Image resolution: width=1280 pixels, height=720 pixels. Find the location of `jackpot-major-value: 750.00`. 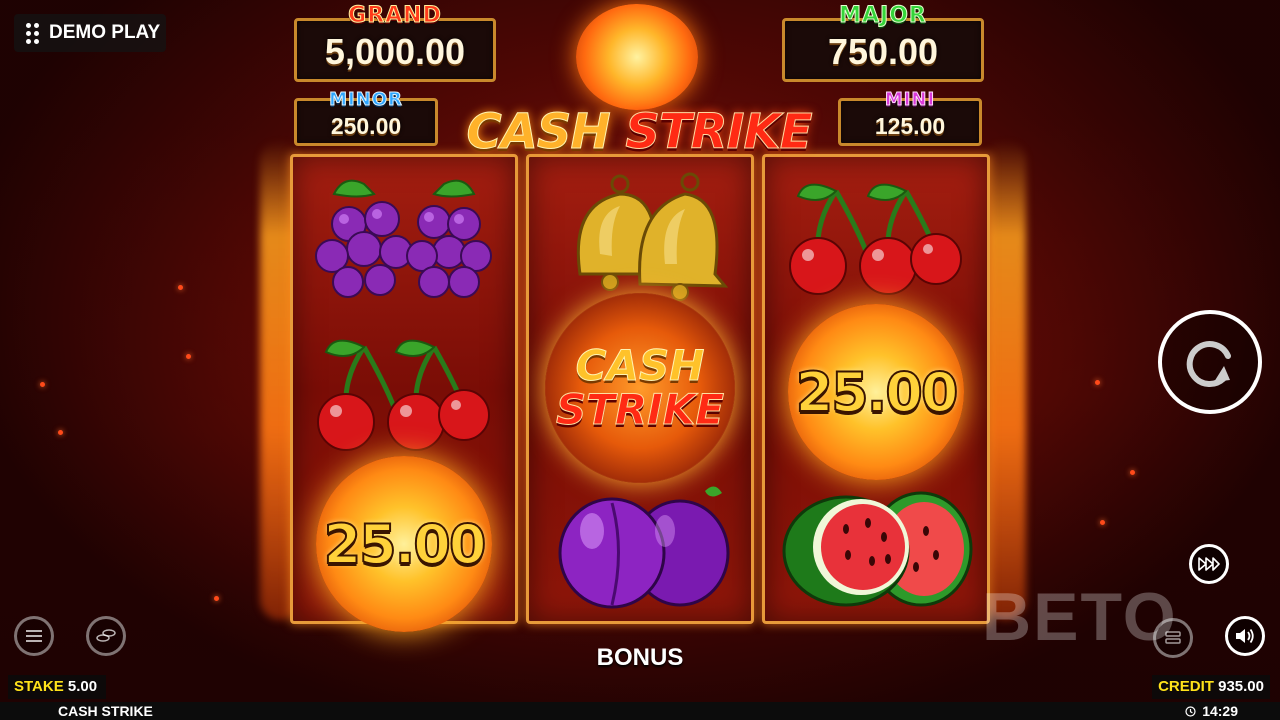

jackpot-major-value: 750.00 is located at coordinates (883, 51).